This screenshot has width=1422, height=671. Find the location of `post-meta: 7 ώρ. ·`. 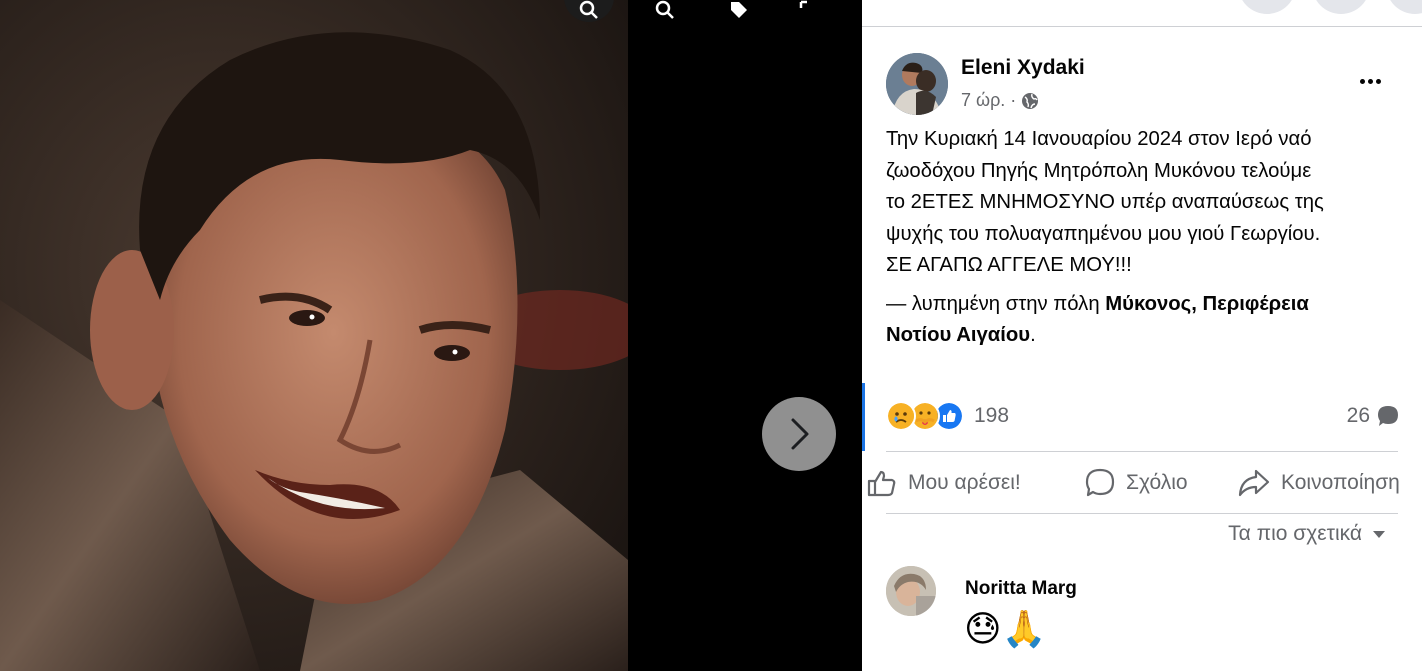

post-meta: 7 ώρ. · is located at coordinates (1000, 100).